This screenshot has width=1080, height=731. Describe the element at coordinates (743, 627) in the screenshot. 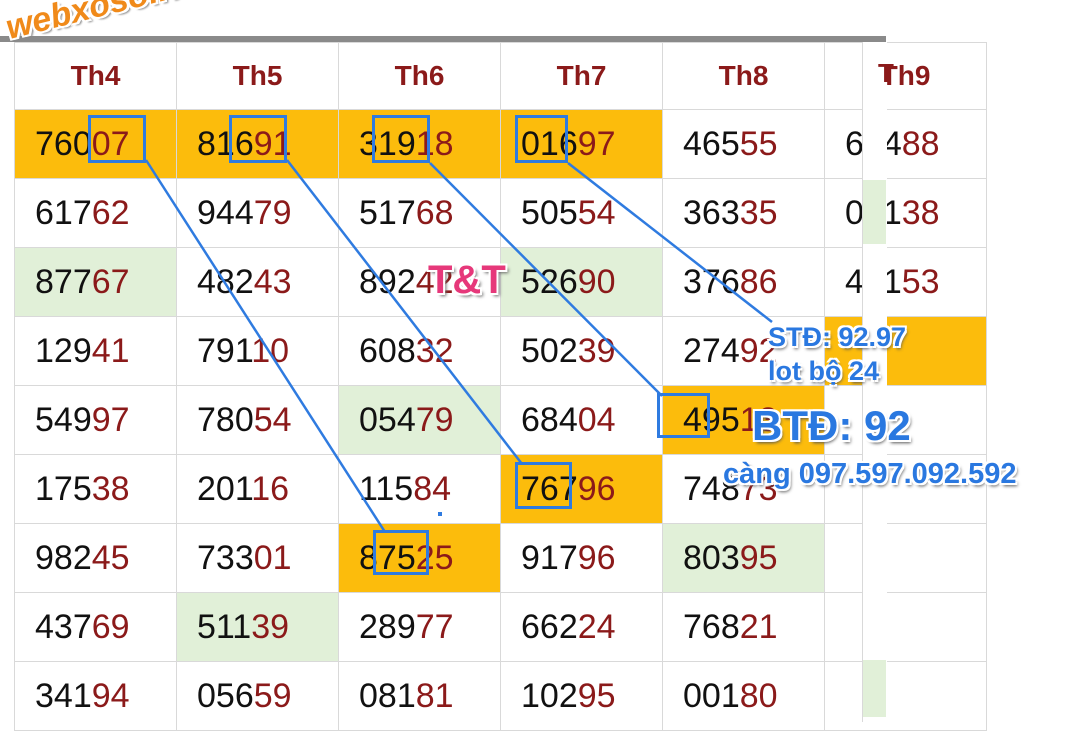

I see `number-cell: 76821` at that location.